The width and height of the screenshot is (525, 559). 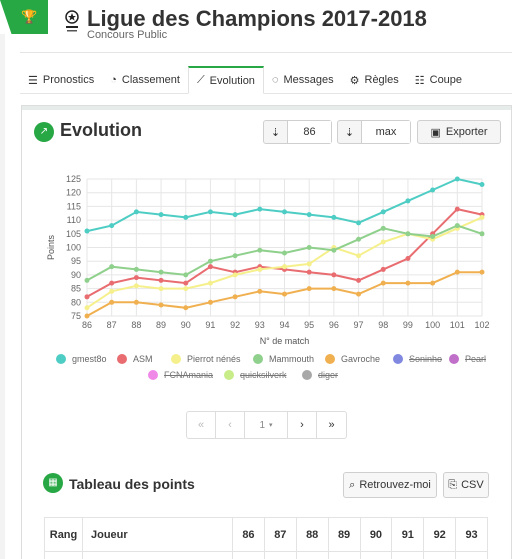 I want to click on tab-label: Règles, so click(x=381, y=80).